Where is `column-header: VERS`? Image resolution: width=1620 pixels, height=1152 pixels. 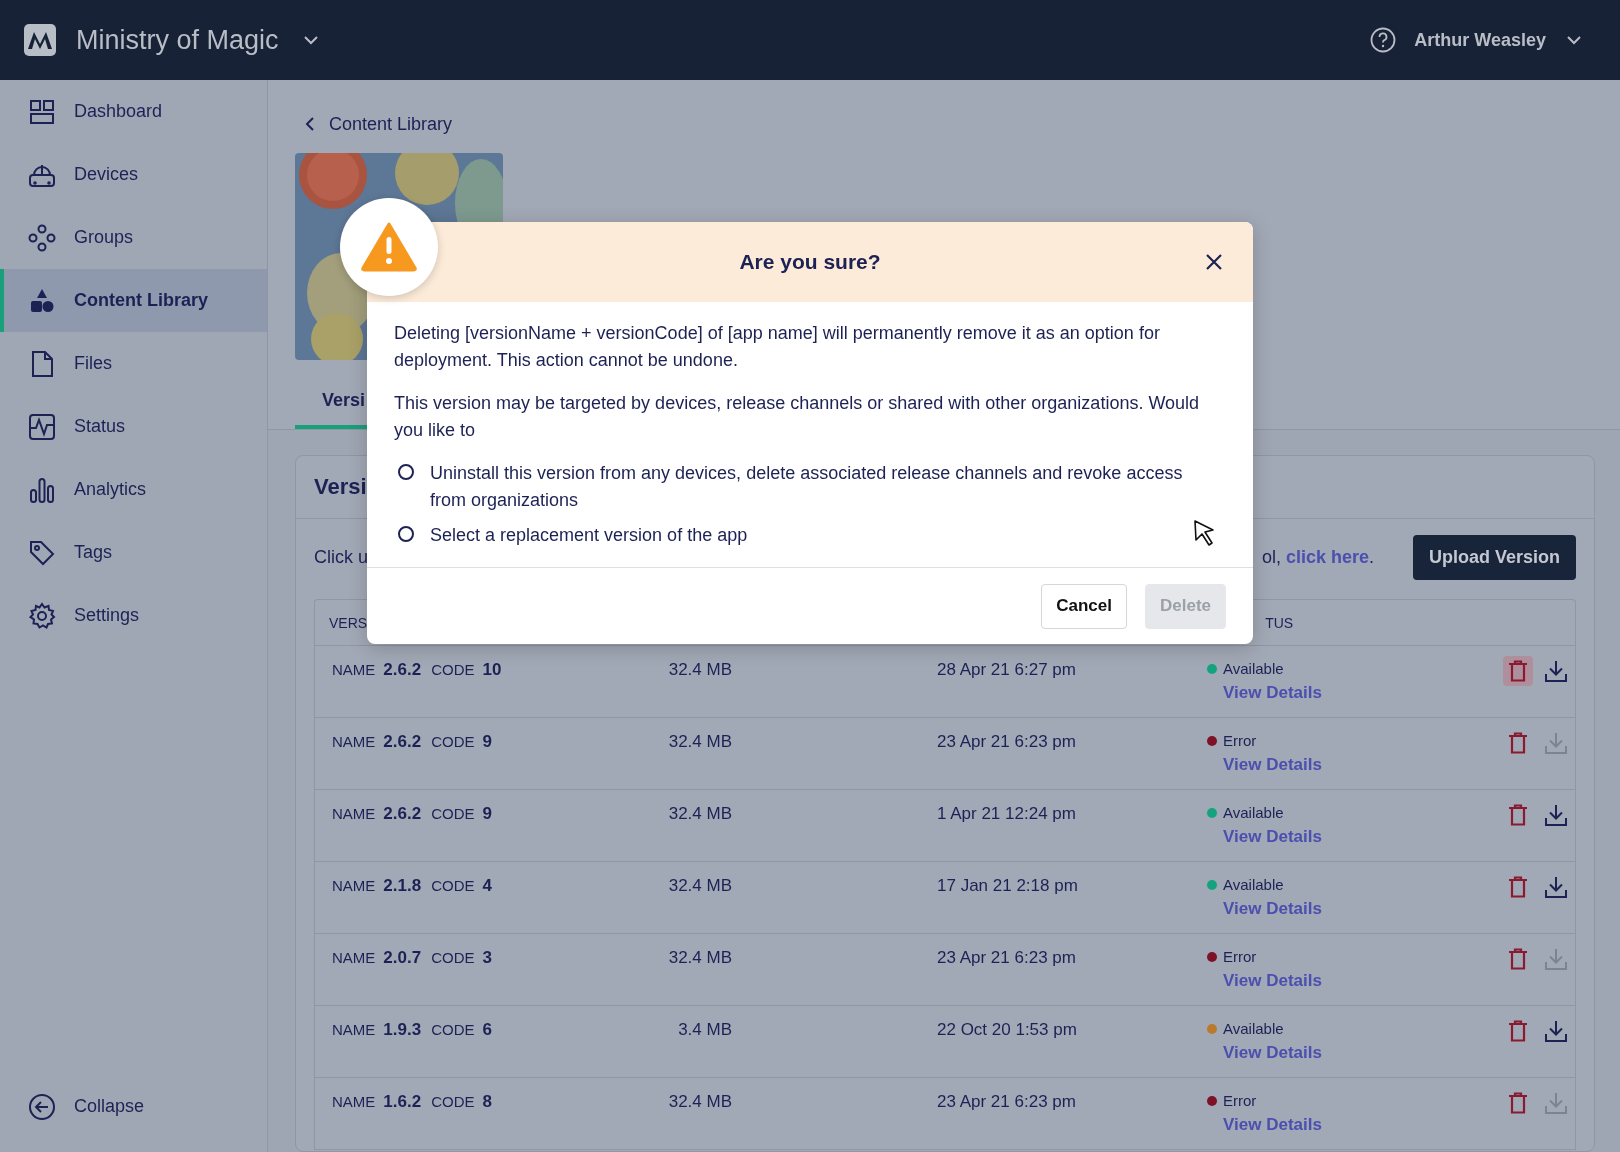 column-header: VERS is located at coordinates (348, 622).